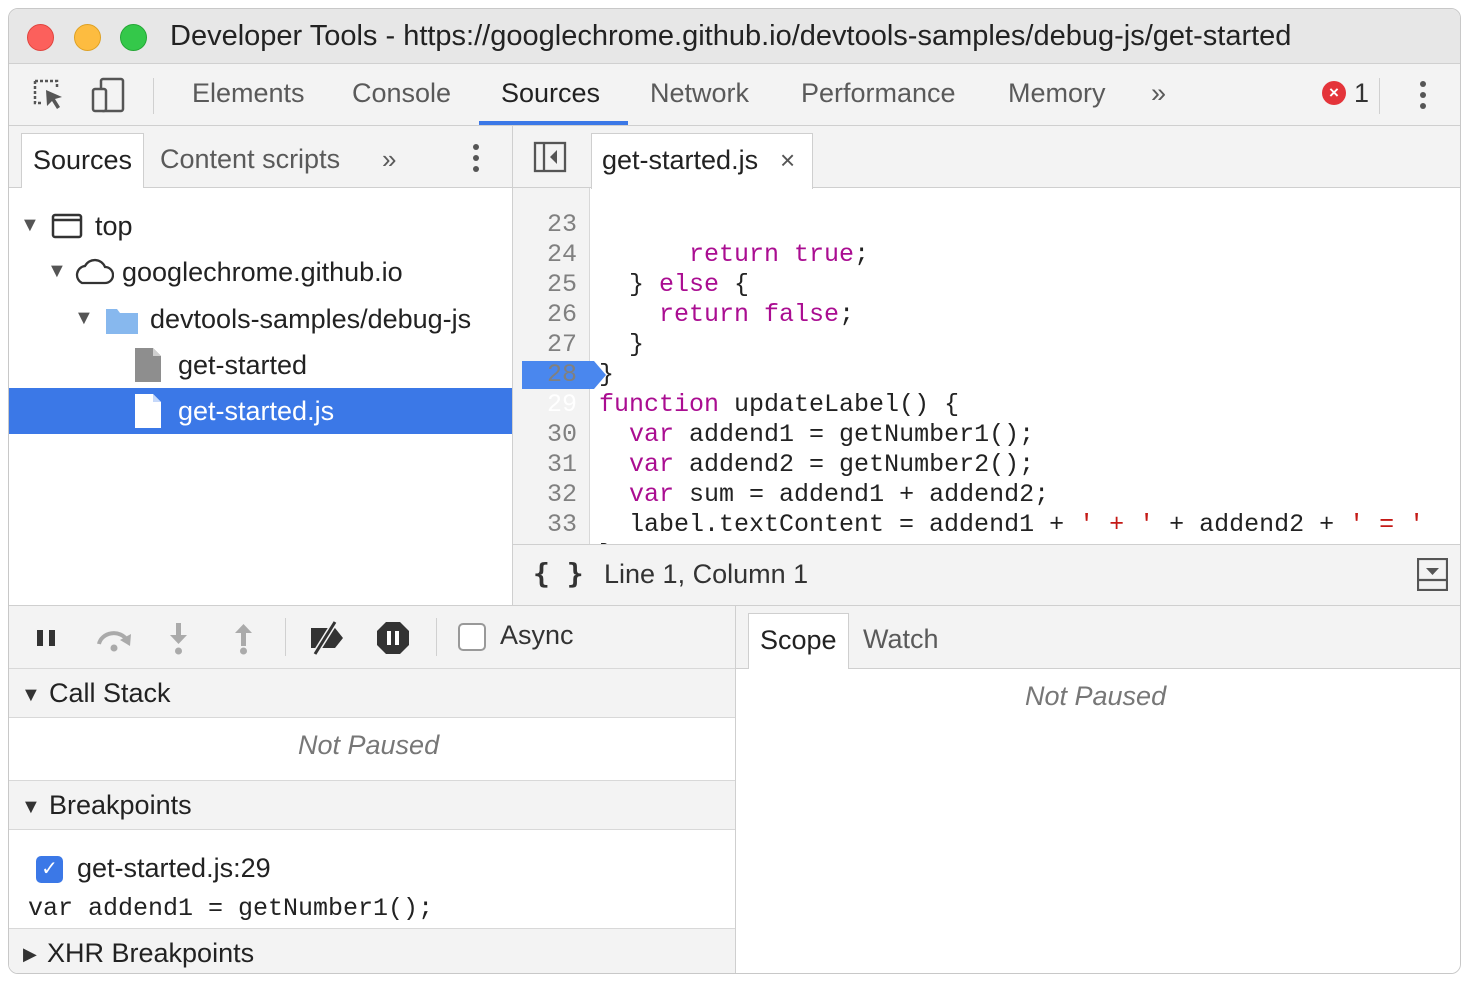 The height and width of the screenshot is (984, 1472). I want to click on tree-item-label: devtools-samples/debug-js, so click(311, 319).